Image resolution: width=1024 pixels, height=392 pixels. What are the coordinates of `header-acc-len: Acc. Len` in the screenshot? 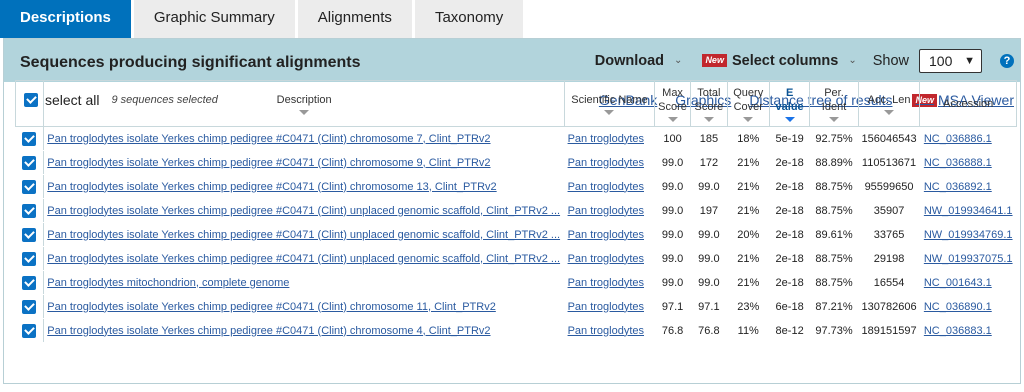 It's located at (889, 103).